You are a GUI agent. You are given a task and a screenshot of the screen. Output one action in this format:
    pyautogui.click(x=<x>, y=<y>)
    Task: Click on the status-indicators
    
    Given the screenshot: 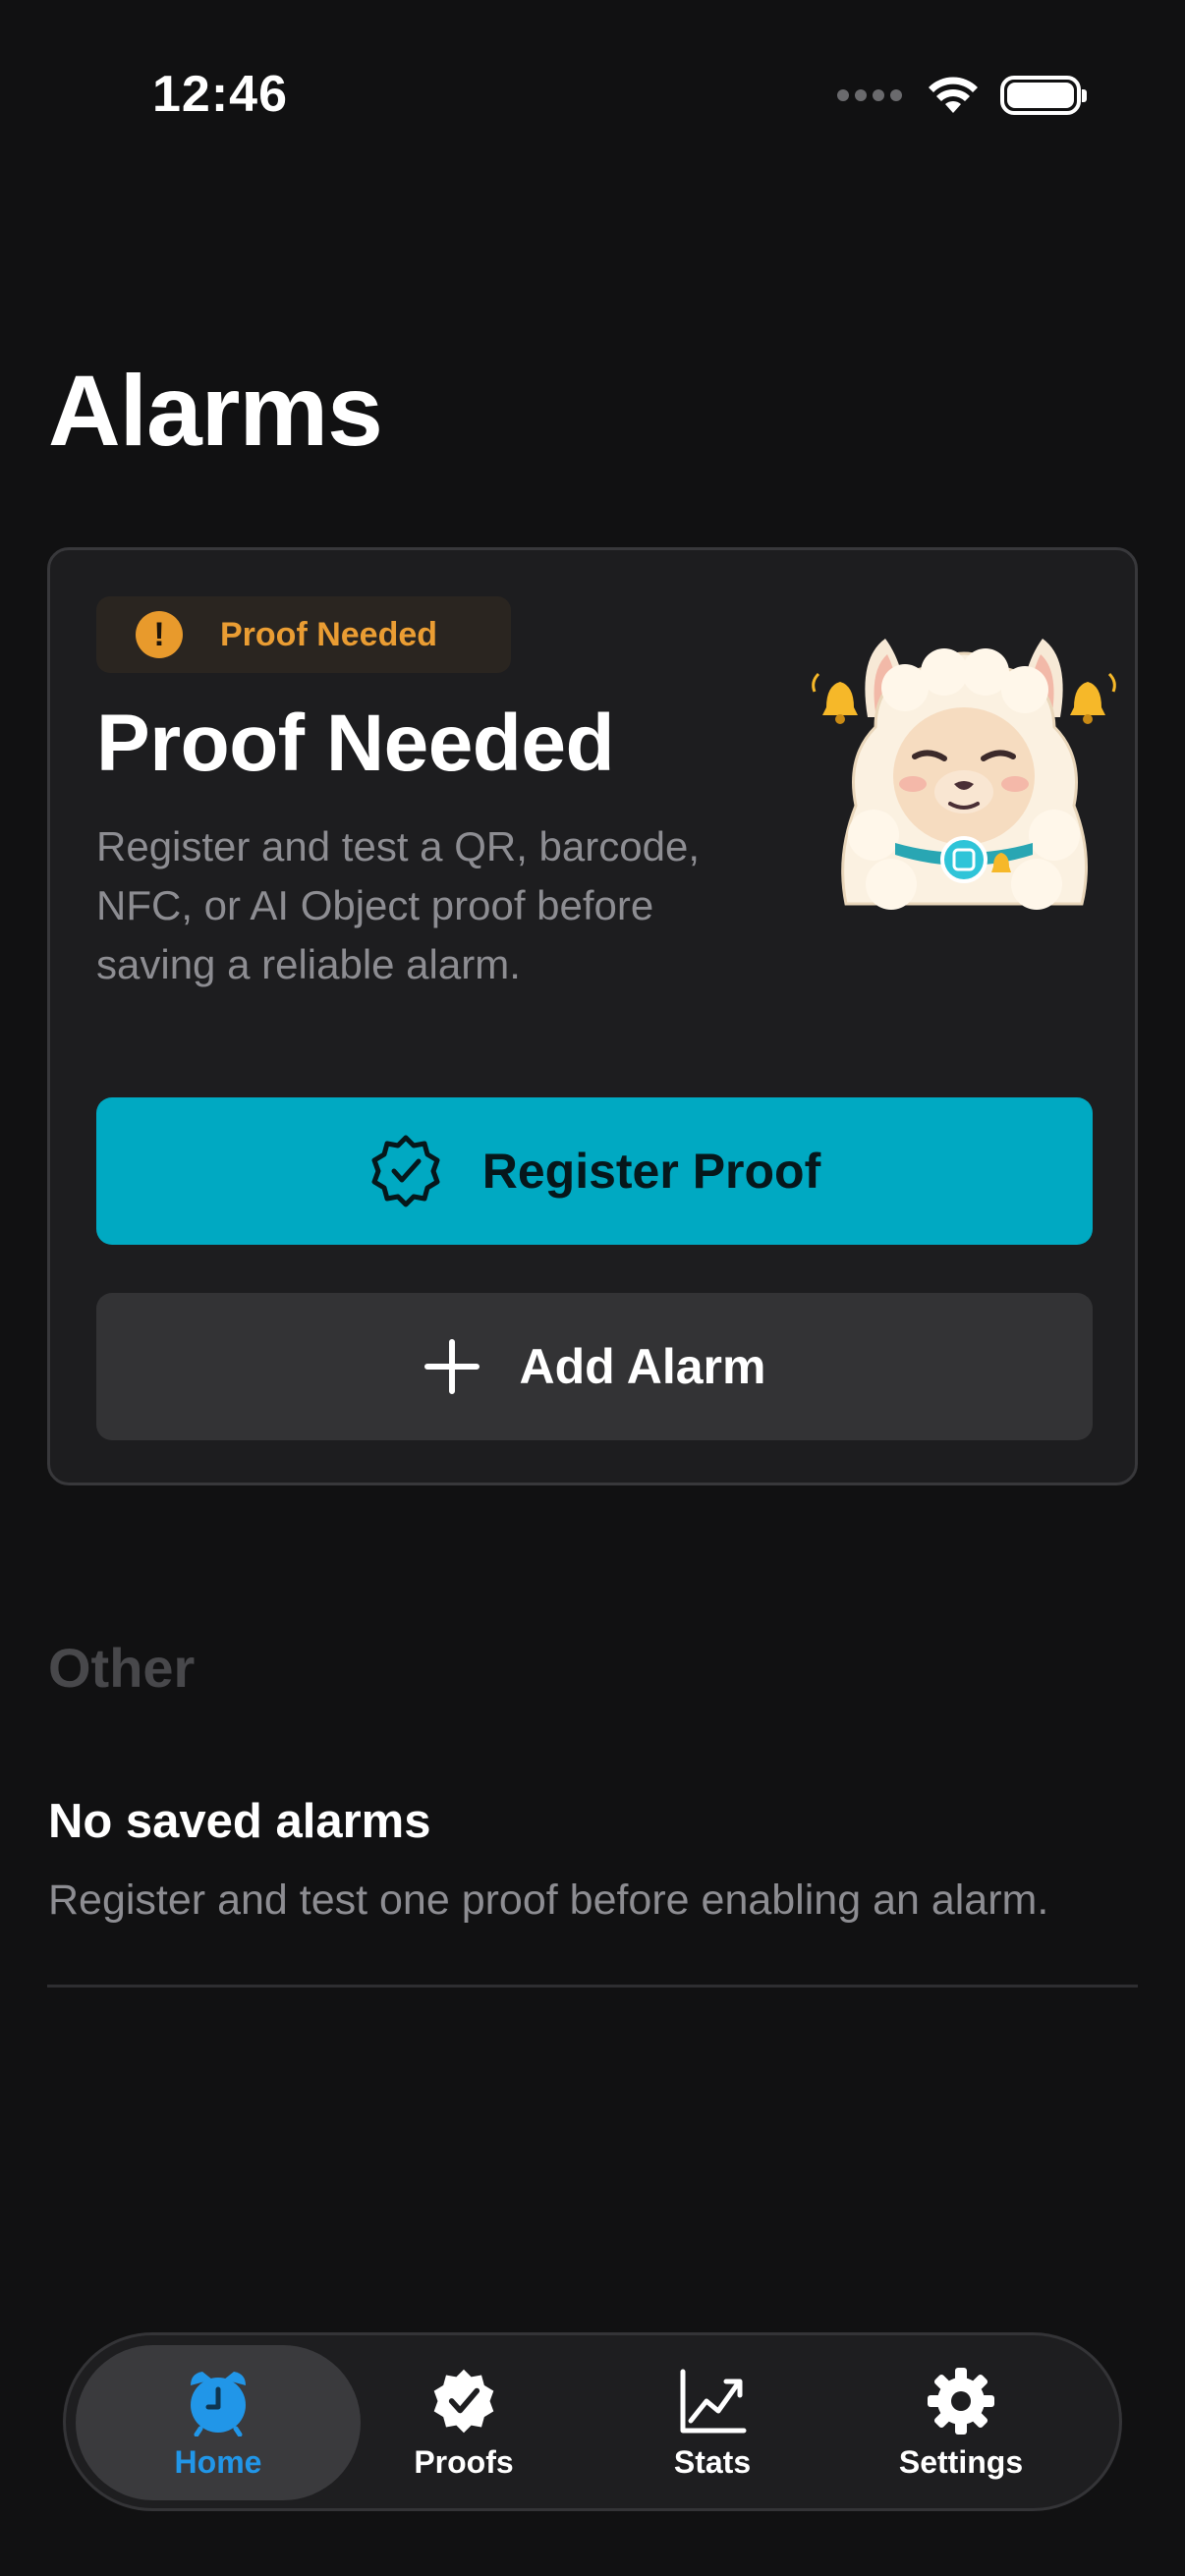 What is the action you would take?
    pyautogui.click(x=962, y=95)
    